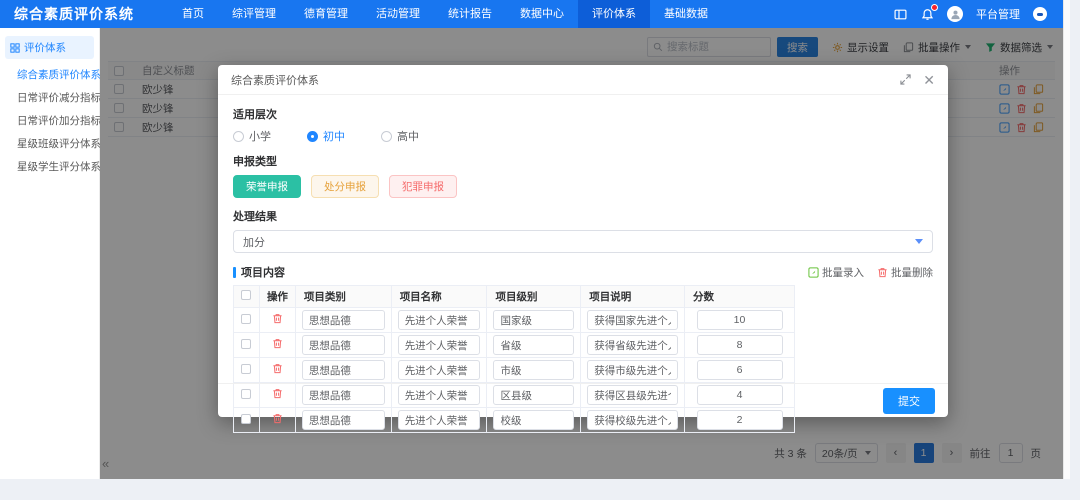  What do you see at coordinates (50, 143) in the screenshot?
I see `sidebar-item: 星级班级评分体系` at bounding box center [50, 143].